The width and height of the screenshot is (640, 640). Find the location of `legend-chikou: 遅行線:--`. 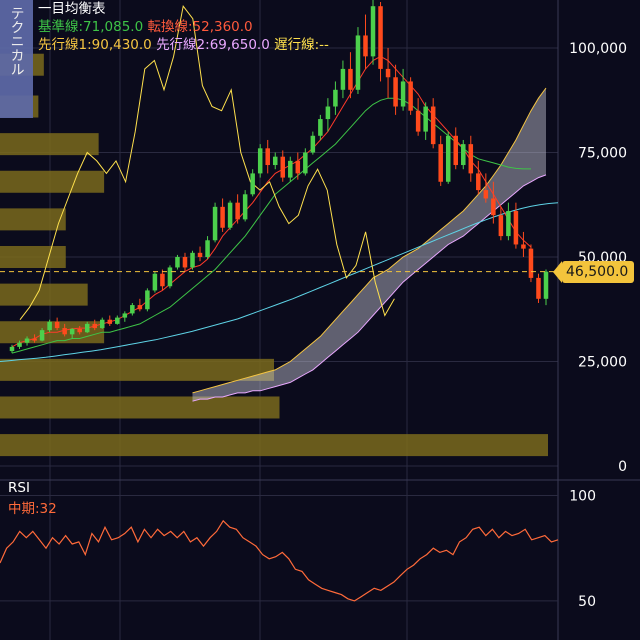

legend-chikou: 遅行線:-- is located at coordinates (301, 45).